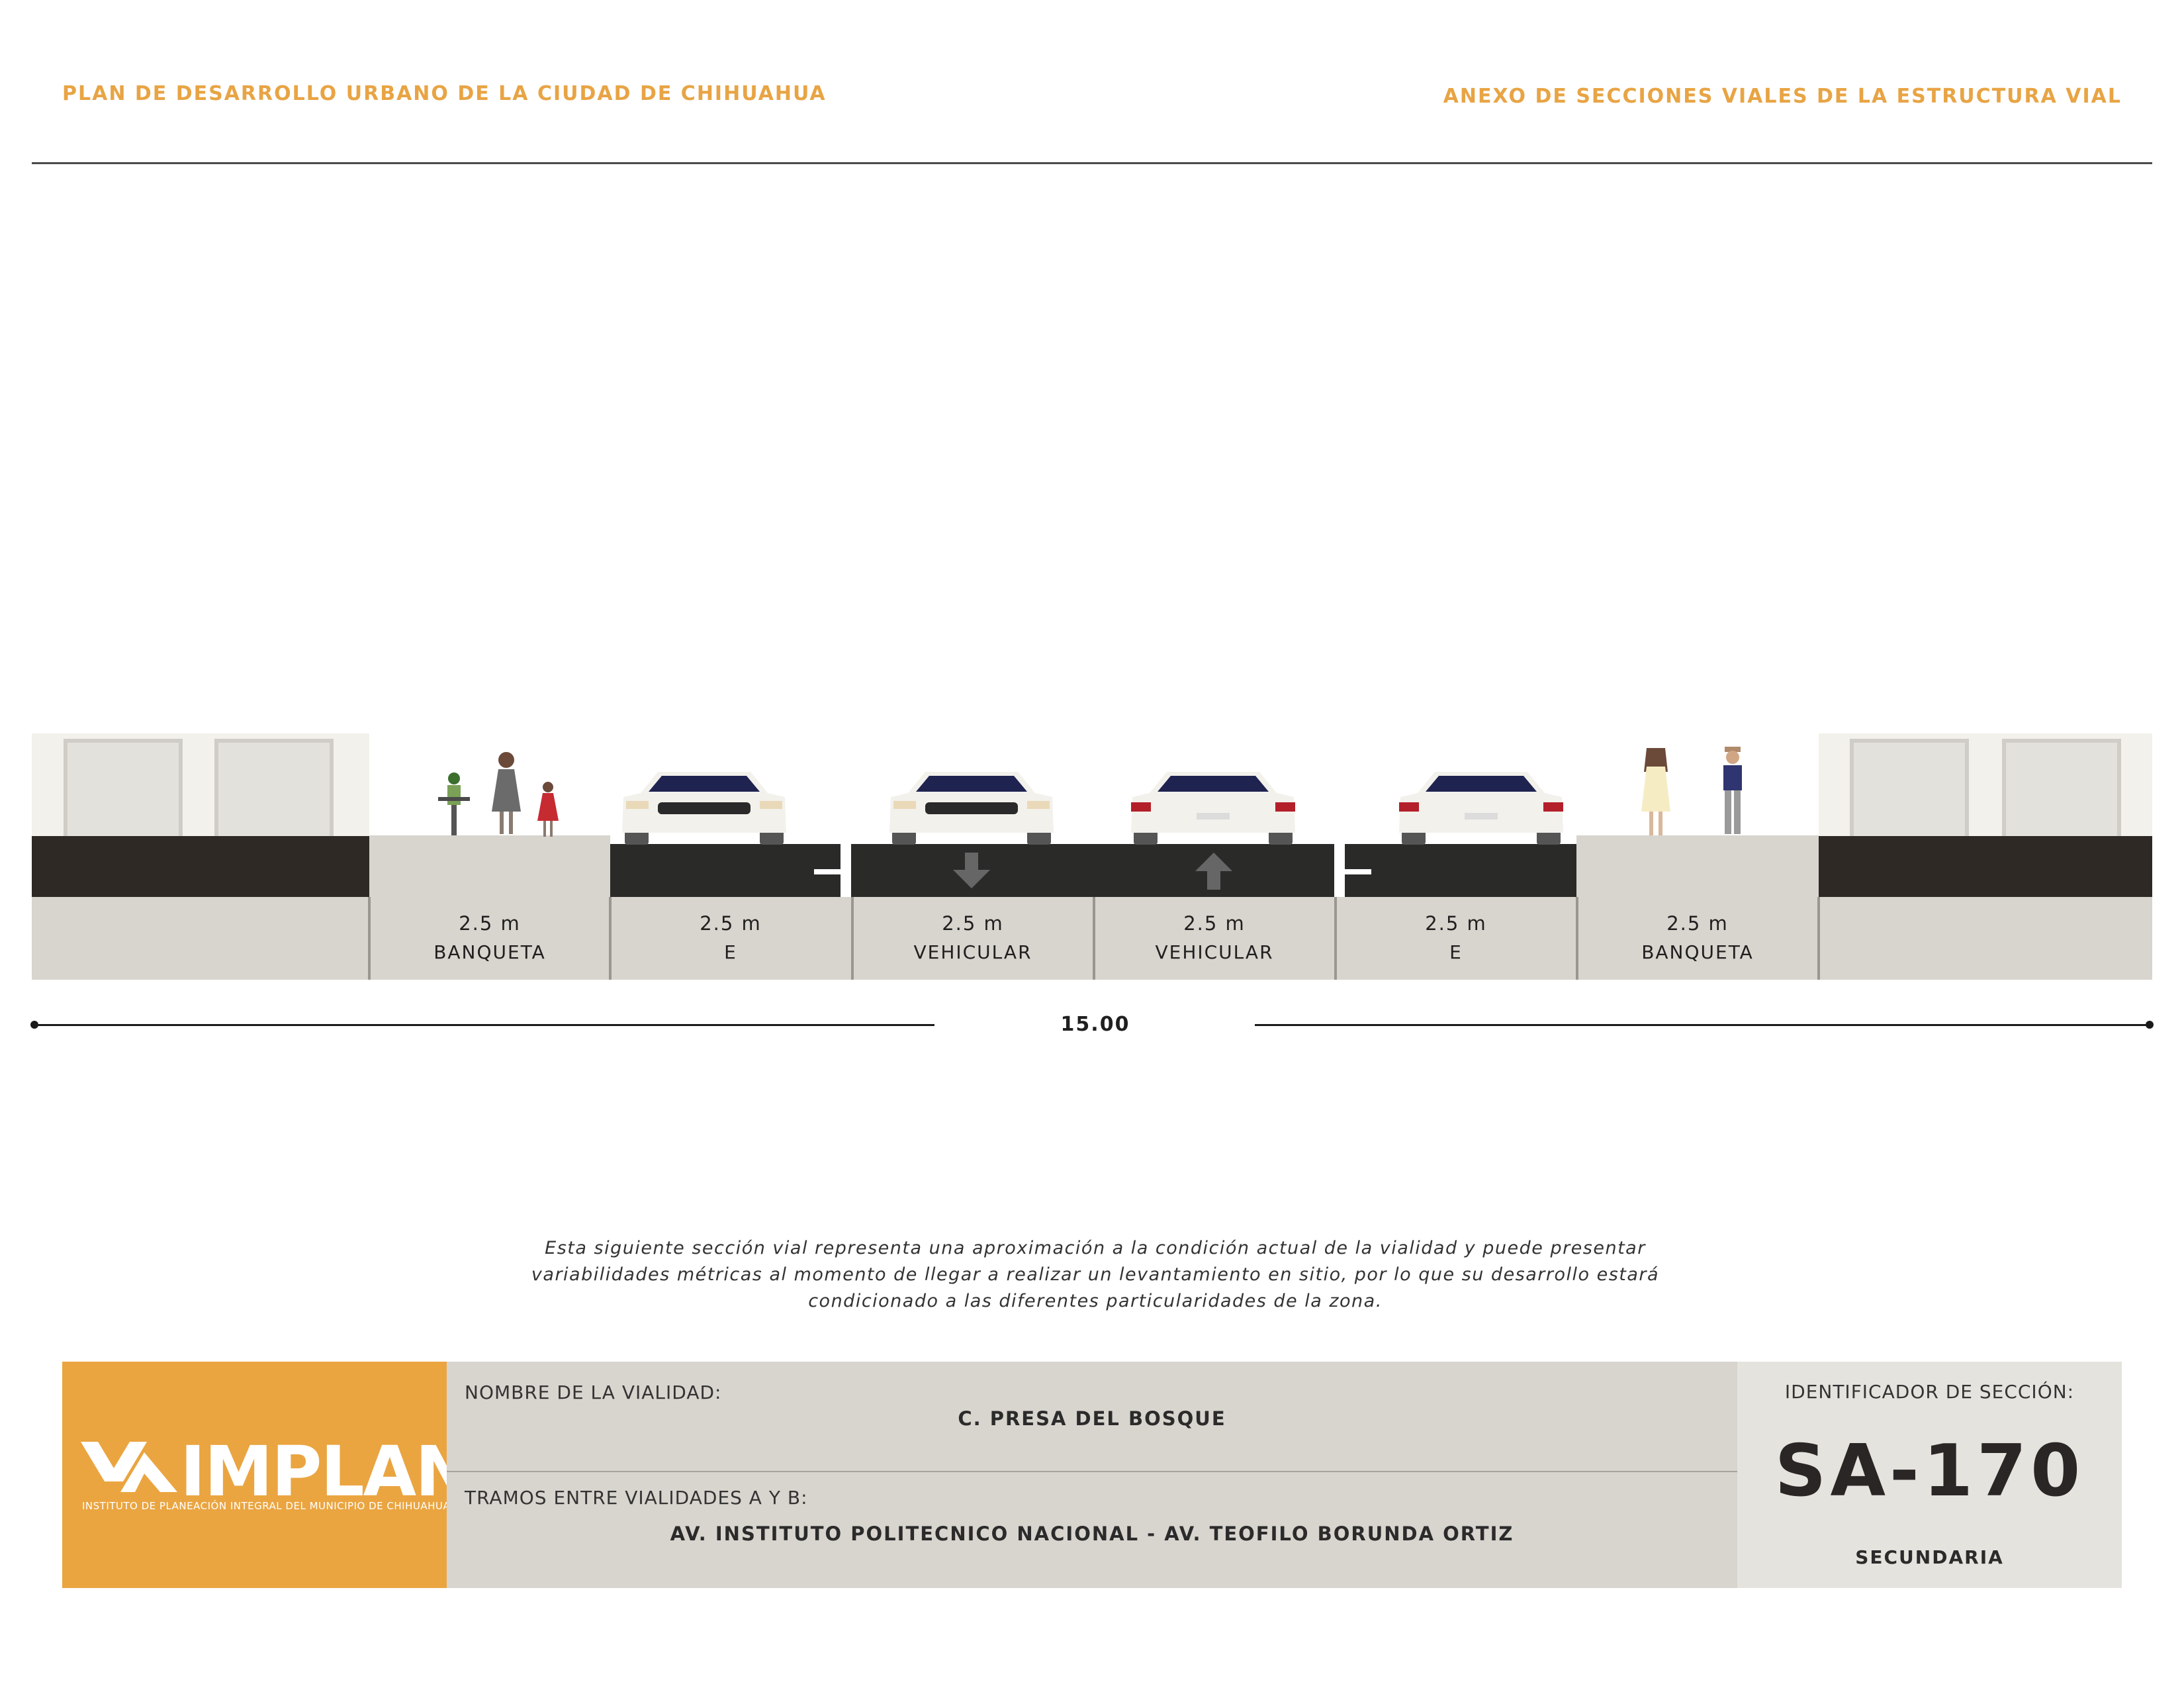 The width and height of the screenshot is (2184, 1688). Describe the element at coordinates (489, 866) in the screenshot. I see `left-sidewalk` at that location.